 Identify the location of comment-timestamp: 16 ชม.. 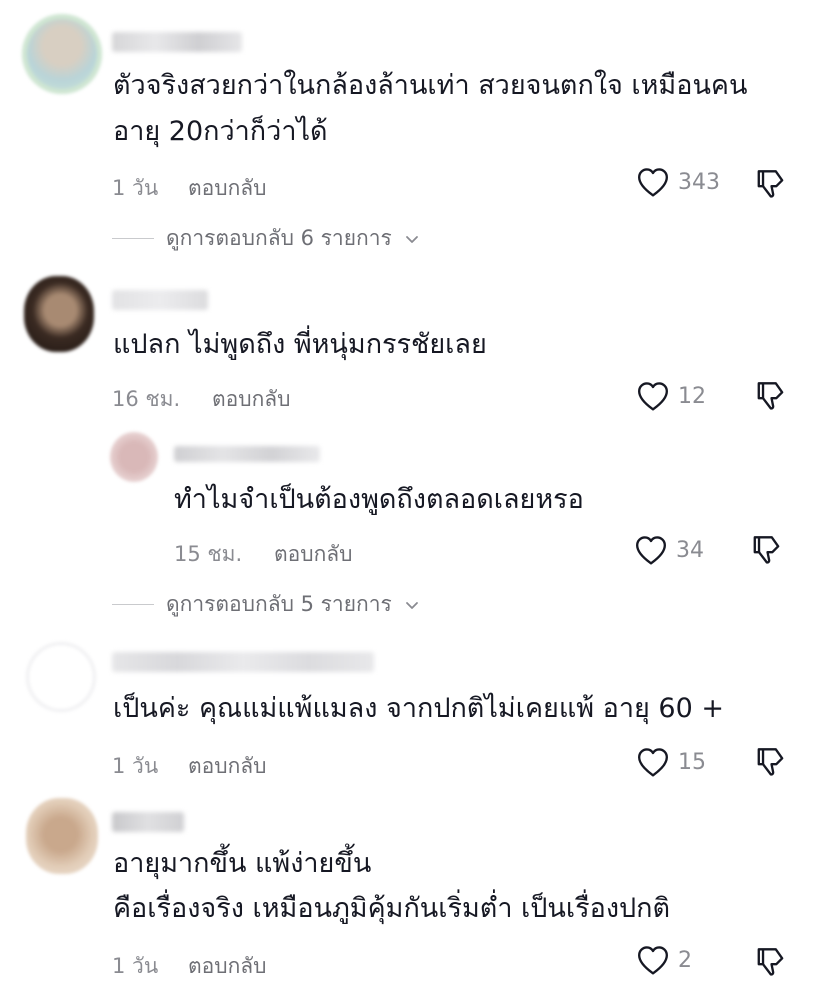
(146, 399).